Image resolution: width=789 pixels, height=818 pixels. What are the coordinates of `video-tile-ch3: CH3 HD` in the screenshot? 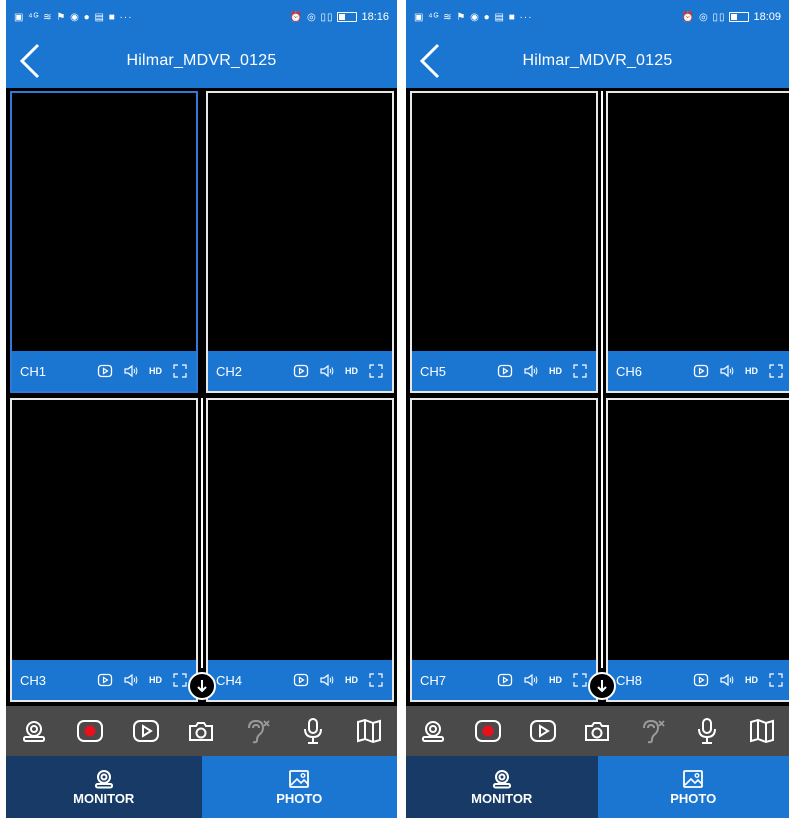 It's located at (104, 550).